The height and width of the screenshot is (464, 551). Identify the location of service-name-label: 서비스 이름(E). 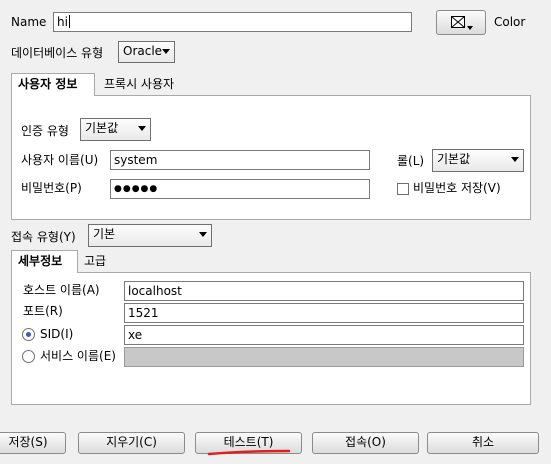
(78, 356).